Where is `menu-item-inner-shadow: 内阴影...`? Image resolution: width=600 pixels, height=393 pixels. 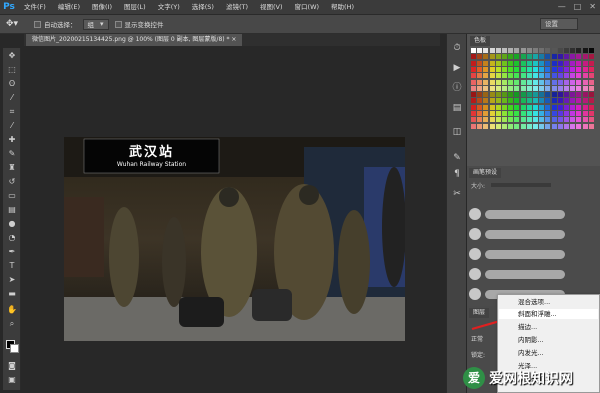
menu-item-inner-shadow: 内阴影... is located at coordinates (531, 340).